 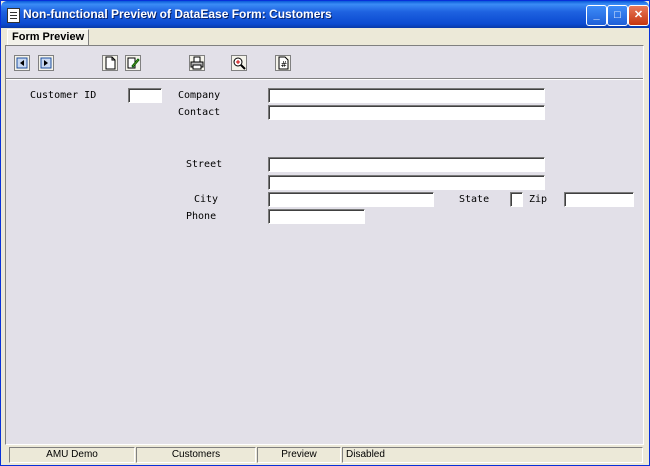 I want to click on phone-field, so click(x=316, y=216).